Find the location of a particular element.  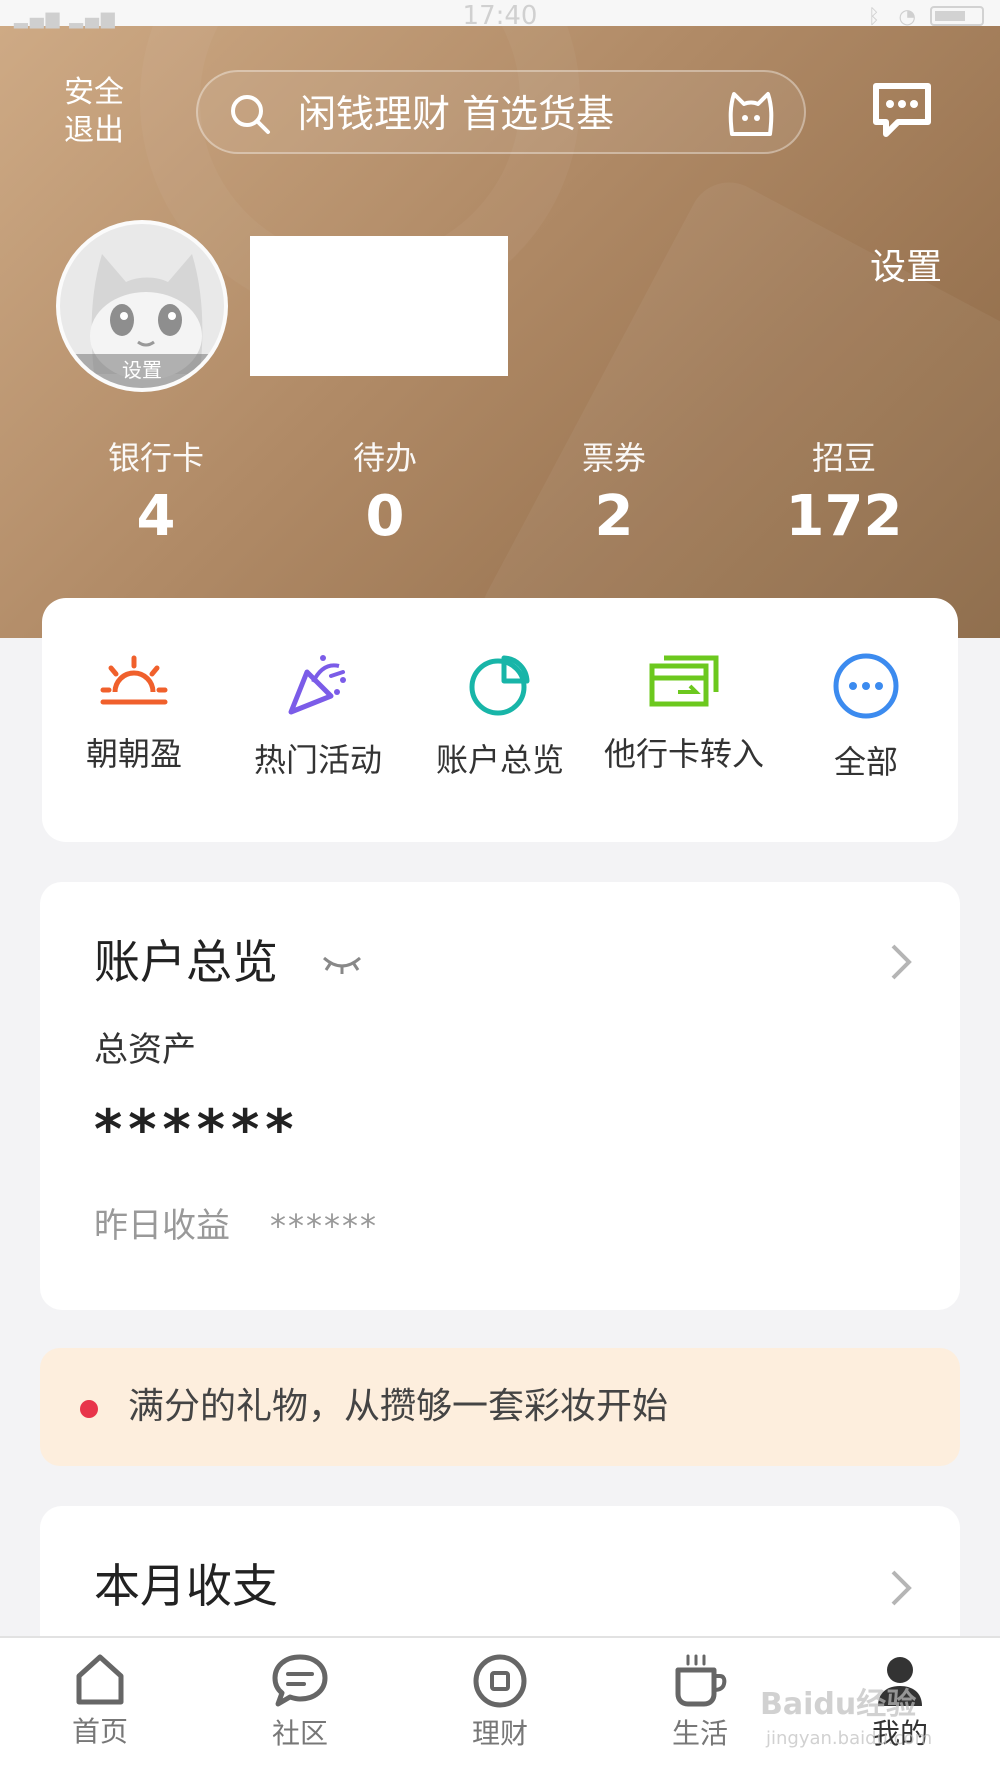

shortcut-panel: 朝朝盈 热门活动 账户总览 他行卡转入 全部 is located at coordinates (500, 720).